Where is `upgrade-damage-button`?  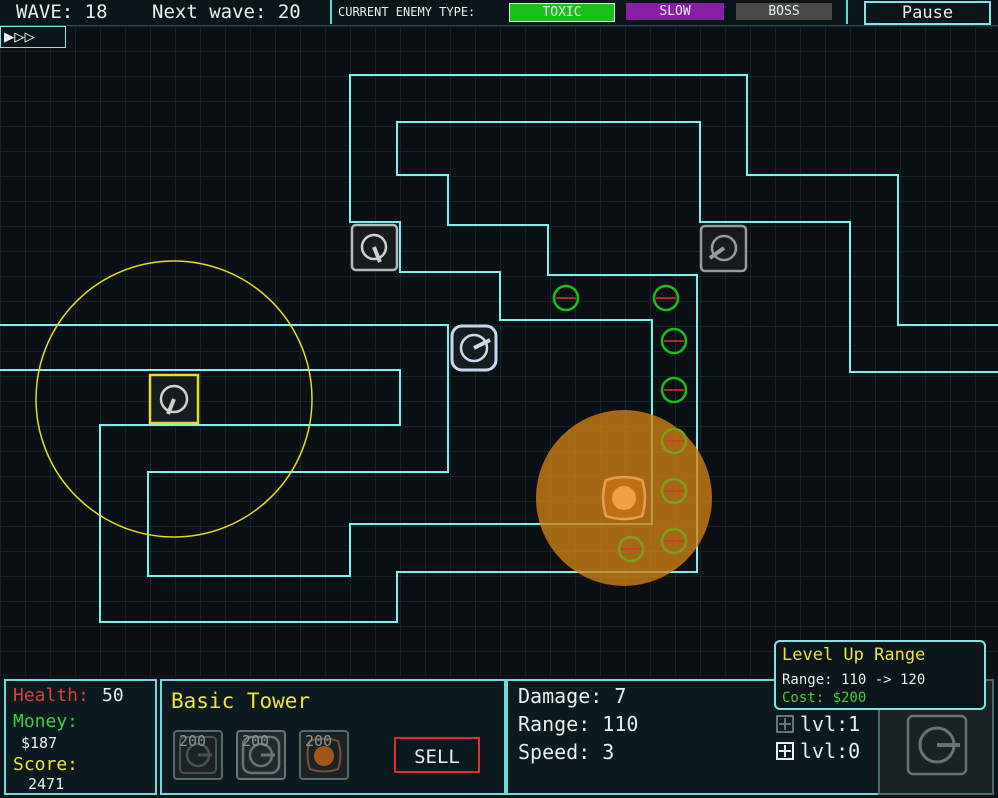 upgrade-damage-button is located at coordinates (785, 724).